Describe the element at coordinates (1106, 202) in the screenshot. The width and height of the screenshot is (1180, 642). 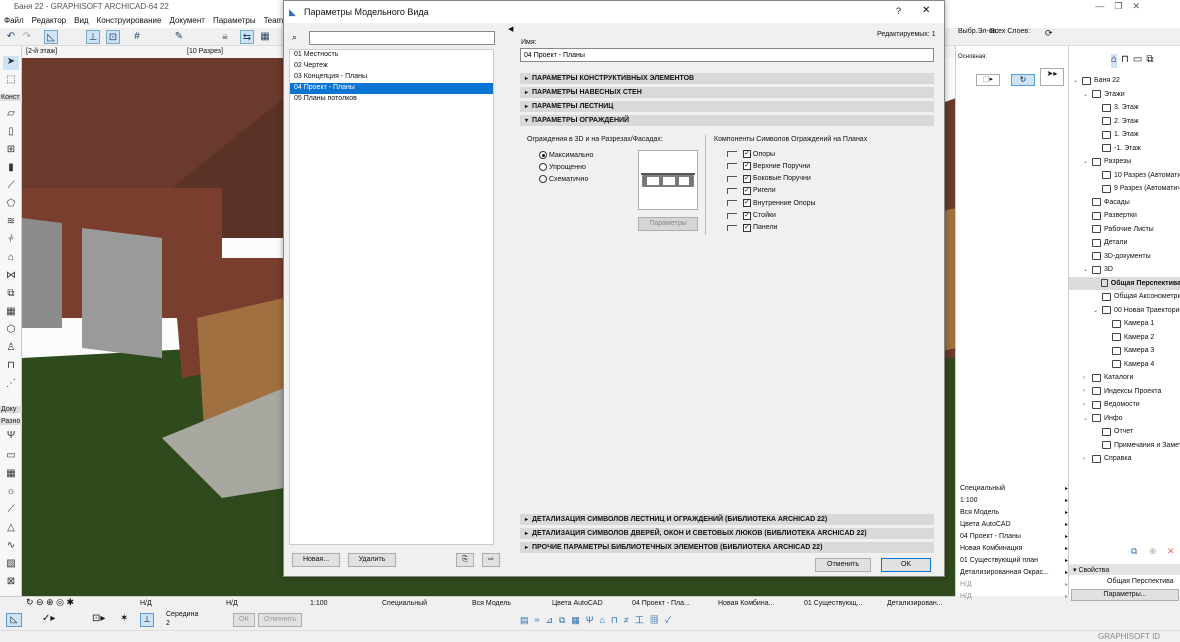
I see `navigator-item: Фасады` at that location.